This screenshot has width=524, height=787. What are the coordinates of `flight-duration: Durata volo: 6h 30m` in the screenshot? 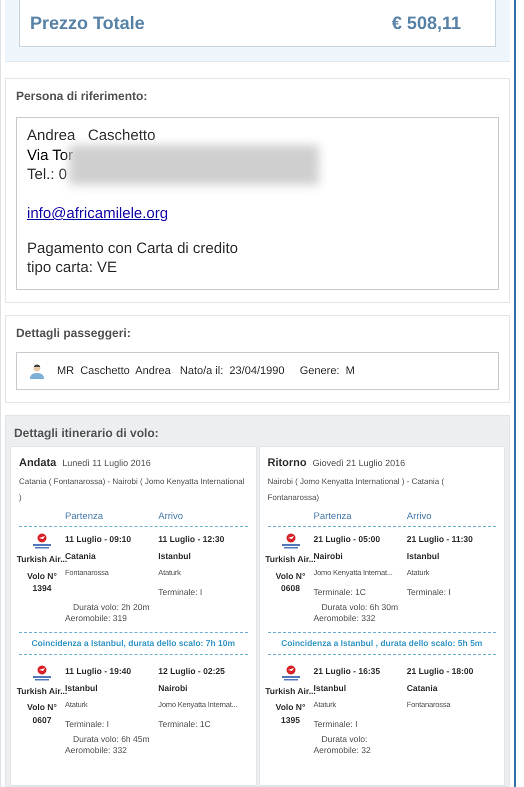 It's located at (360, 607).